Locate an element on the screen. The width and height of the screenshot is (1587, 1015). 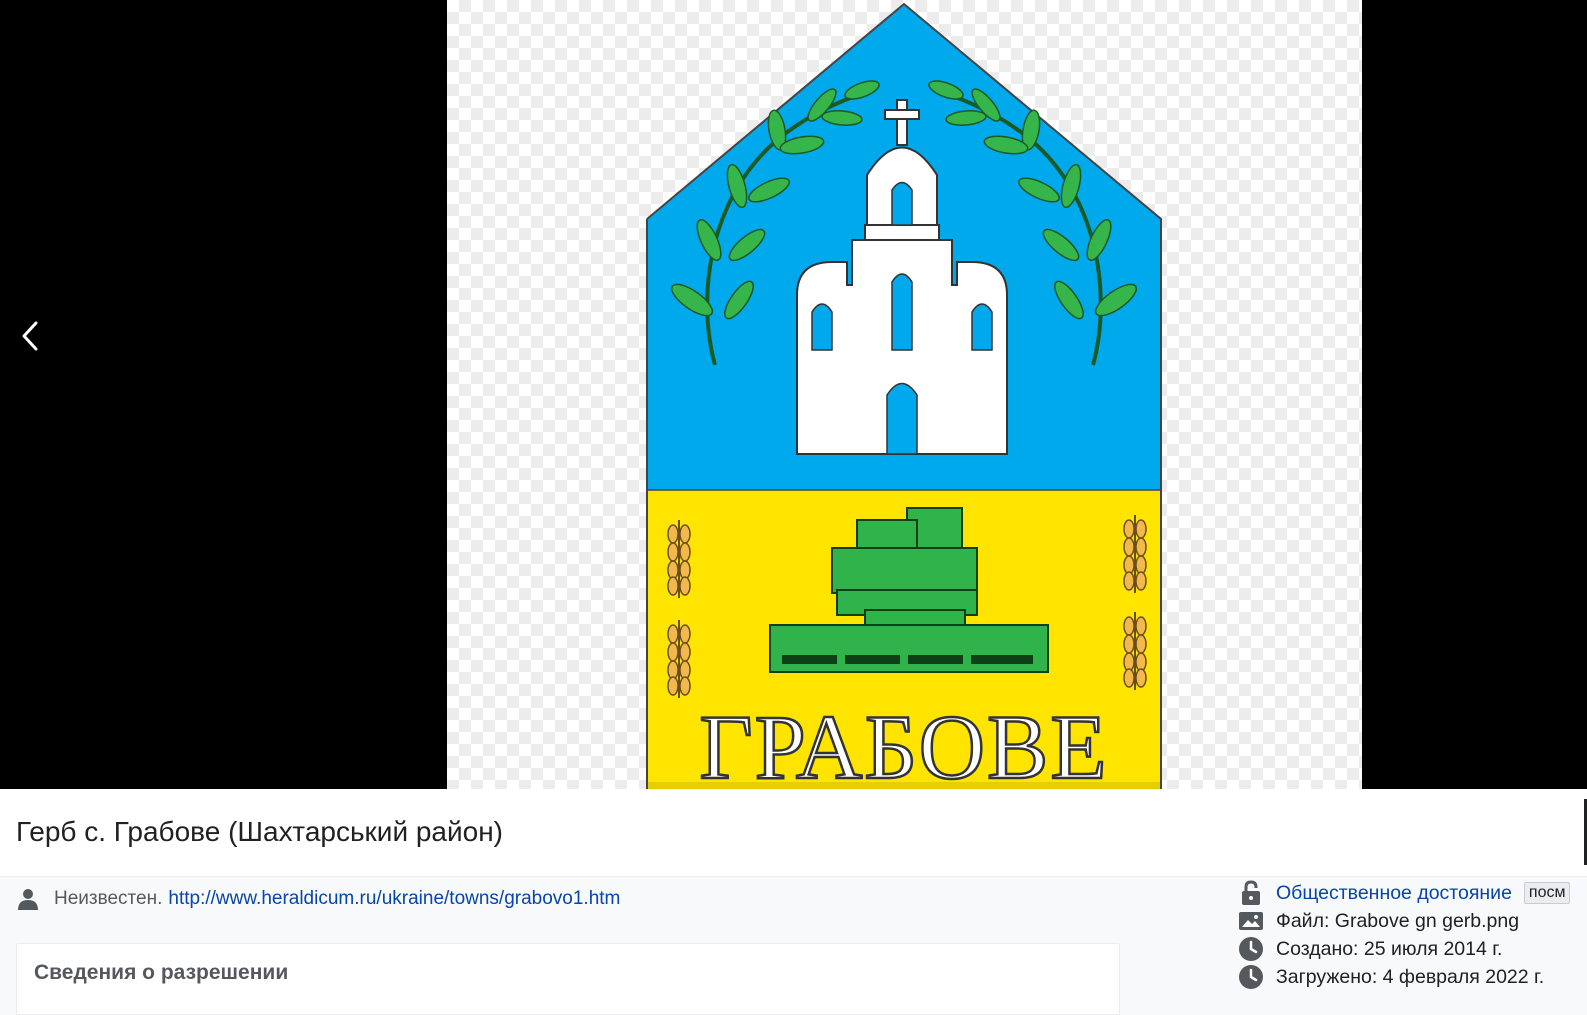
created-date: Создано: 25 июля 2014 г. is located at coordinates (1389, 948).